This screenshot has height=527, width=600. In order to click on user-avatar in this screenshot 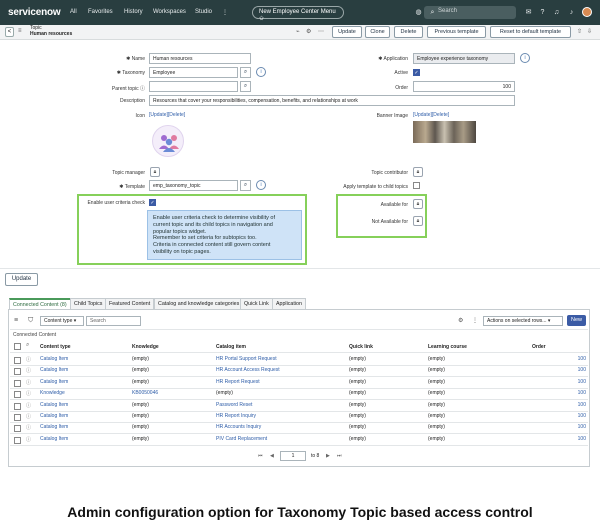, I will do `click(587, 12)`.